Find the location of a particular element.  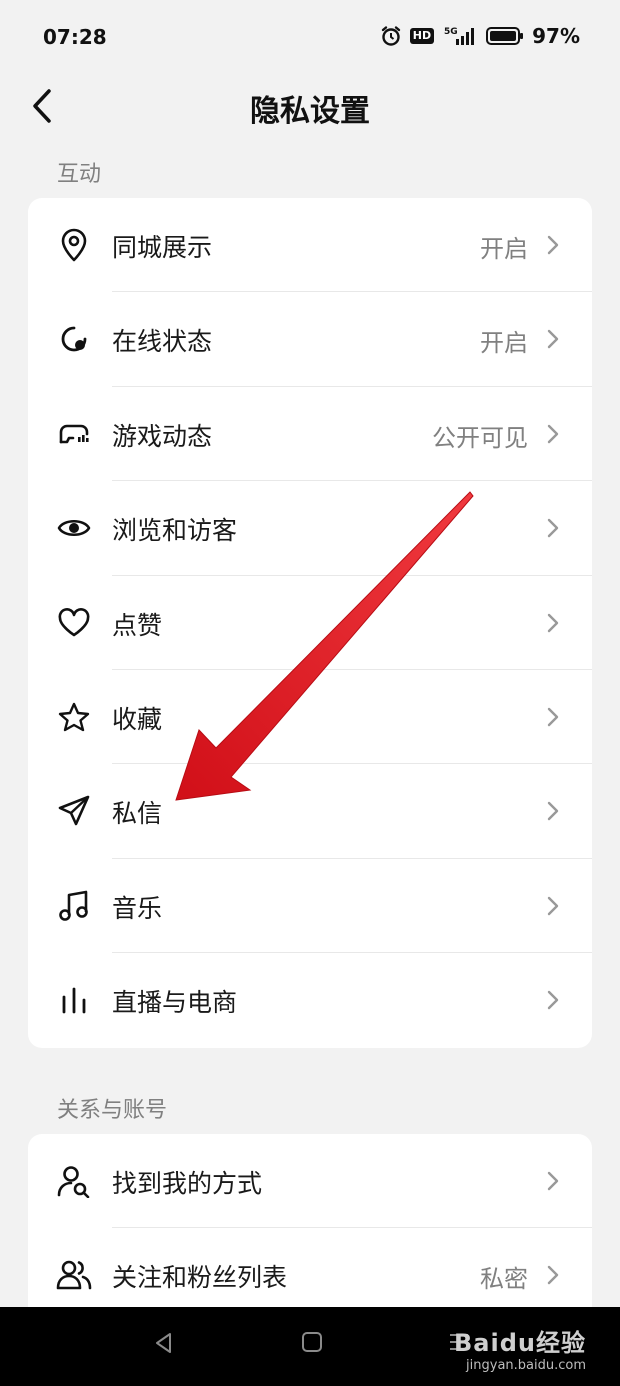

nav-home-icon is located at coordinates (312, 1342).